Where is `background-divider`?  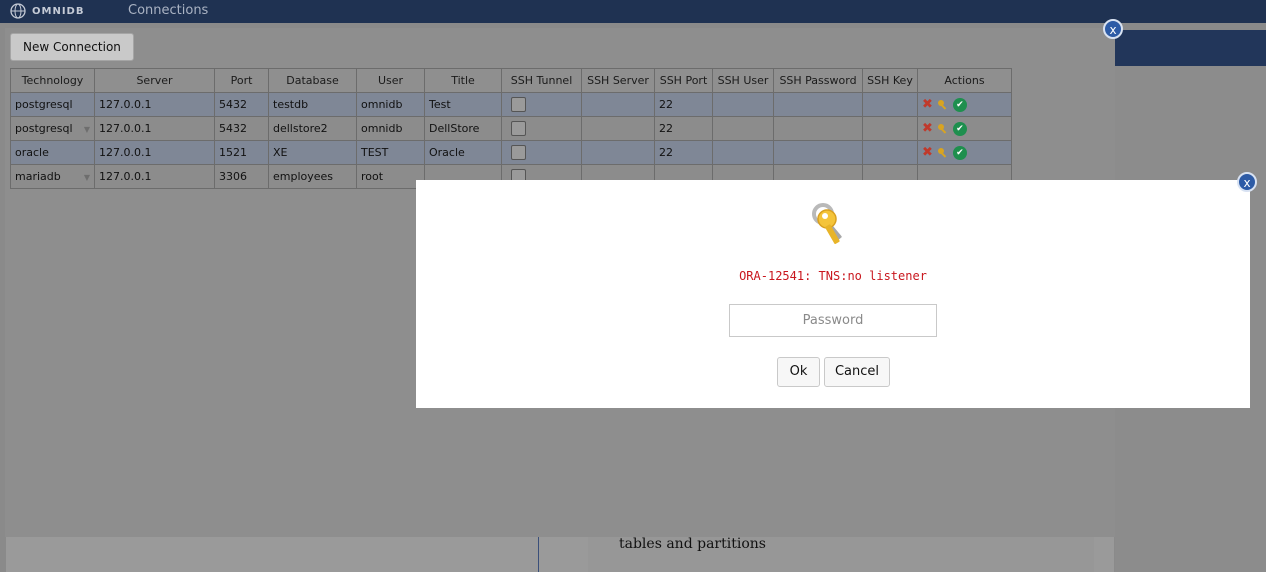 background-divider is located at coordinates (538, 554).